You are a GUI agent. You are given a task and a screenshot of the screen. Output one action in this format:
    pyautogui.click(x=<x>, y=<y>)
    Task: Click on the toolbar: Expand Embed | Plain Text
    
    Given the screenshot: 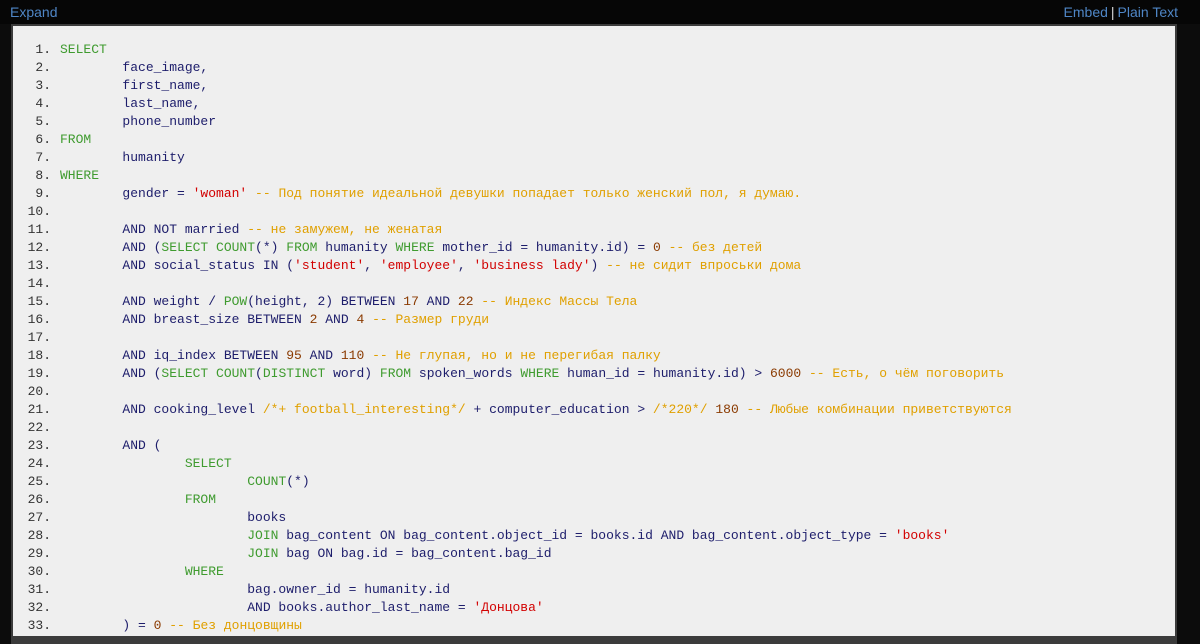 What is the action you would take?
    pyautogui.click(x=600, y=12)
    